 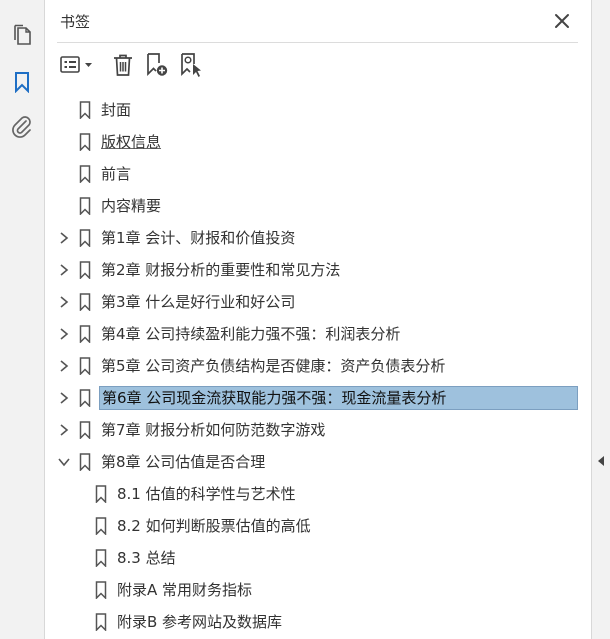 What do you see at coordinates (184, 590) in the screenshot?
I see `bookmark-label: 附录A 常用财务指标` at bounding box center [184, 590].